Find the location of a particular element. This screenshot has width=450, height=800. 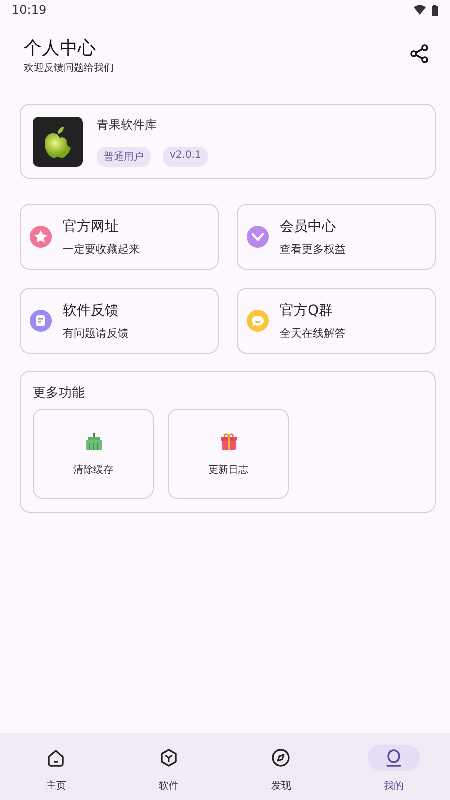

status-time: 10:19 is located at coordinates (29, 10).